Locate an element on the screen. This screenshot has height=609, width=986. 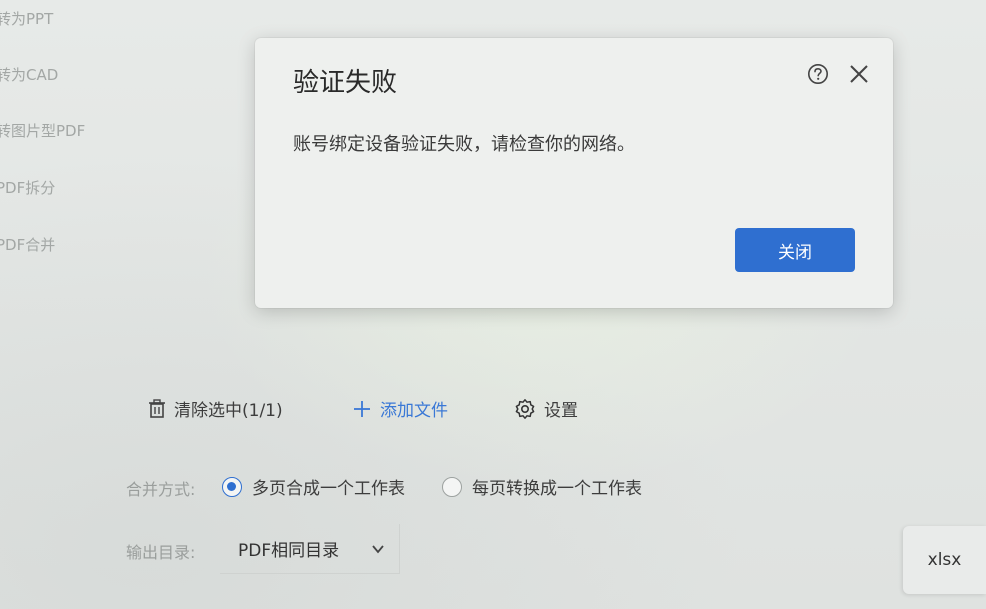
chevron-down-icon is located at coordinates (378, 549).